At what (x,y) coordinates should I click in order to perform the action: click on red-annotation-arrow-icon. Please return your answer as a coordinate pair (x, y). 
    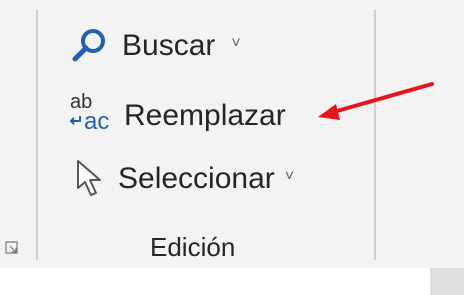
    Looking at the image, I should click on (376, 101).